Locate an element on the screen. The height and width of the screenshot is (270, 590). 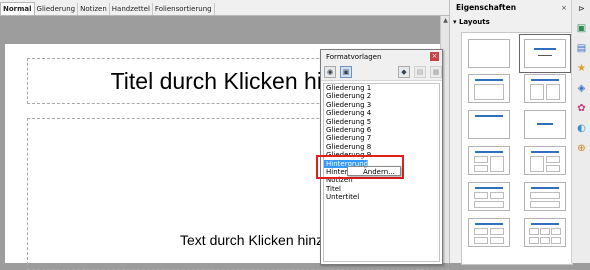
close-icon: × is located at coordinates (434, 56).